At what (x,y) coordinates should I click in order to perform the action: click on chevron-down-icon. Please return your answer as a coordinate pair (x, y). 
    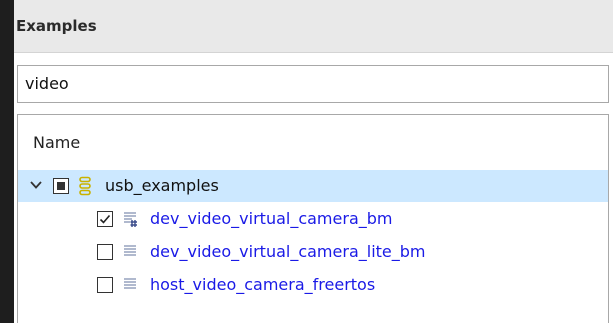
    Looking at the image, I should click on (36, 185).